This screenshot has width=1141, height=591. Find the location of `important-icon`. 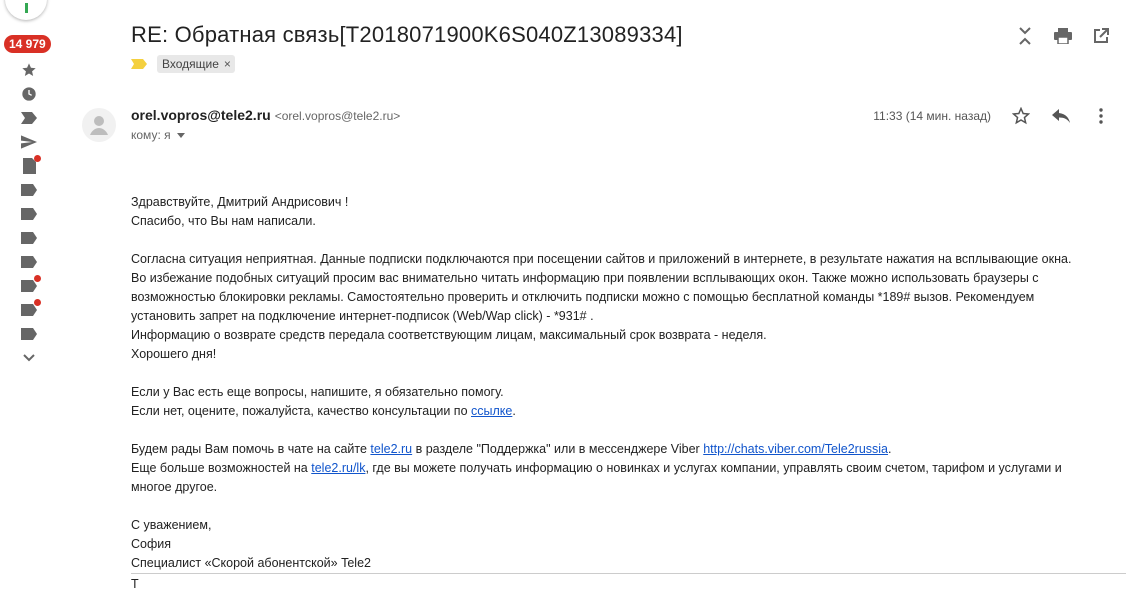

important-icon is located at coordinates (29, 118).